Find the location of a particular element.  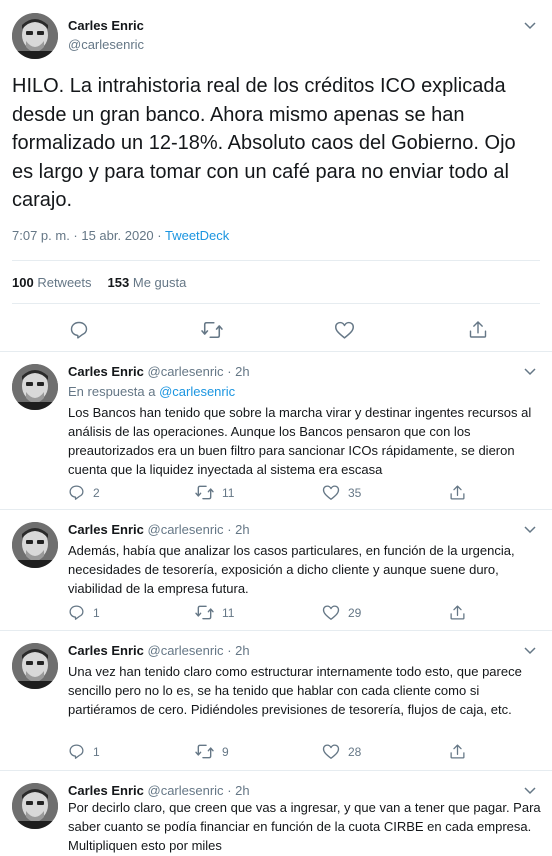

retweets-stat: 100 Retweets is located at coordinates (52, 282).